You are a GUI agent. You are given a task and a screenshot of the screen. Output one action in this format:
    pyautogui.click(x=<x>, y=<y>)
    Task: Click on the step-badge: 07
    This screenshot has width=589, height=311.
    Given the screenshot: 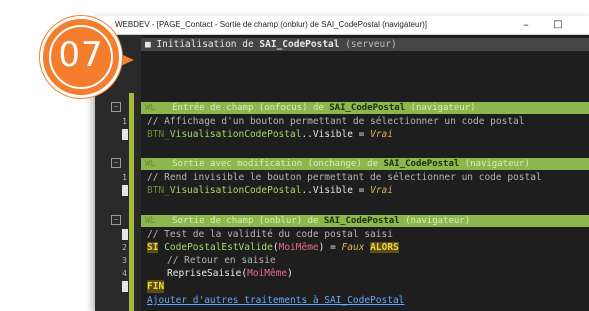 What is the action you would take?
    pyautogui.click(x=81, y=57)
    